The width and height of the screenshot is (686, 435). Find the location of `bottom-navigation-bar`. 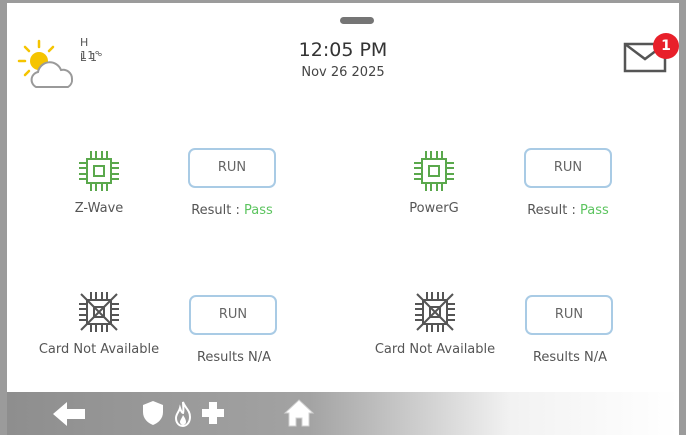

bottom-navigation-bar is located at coordinates (343, 413).